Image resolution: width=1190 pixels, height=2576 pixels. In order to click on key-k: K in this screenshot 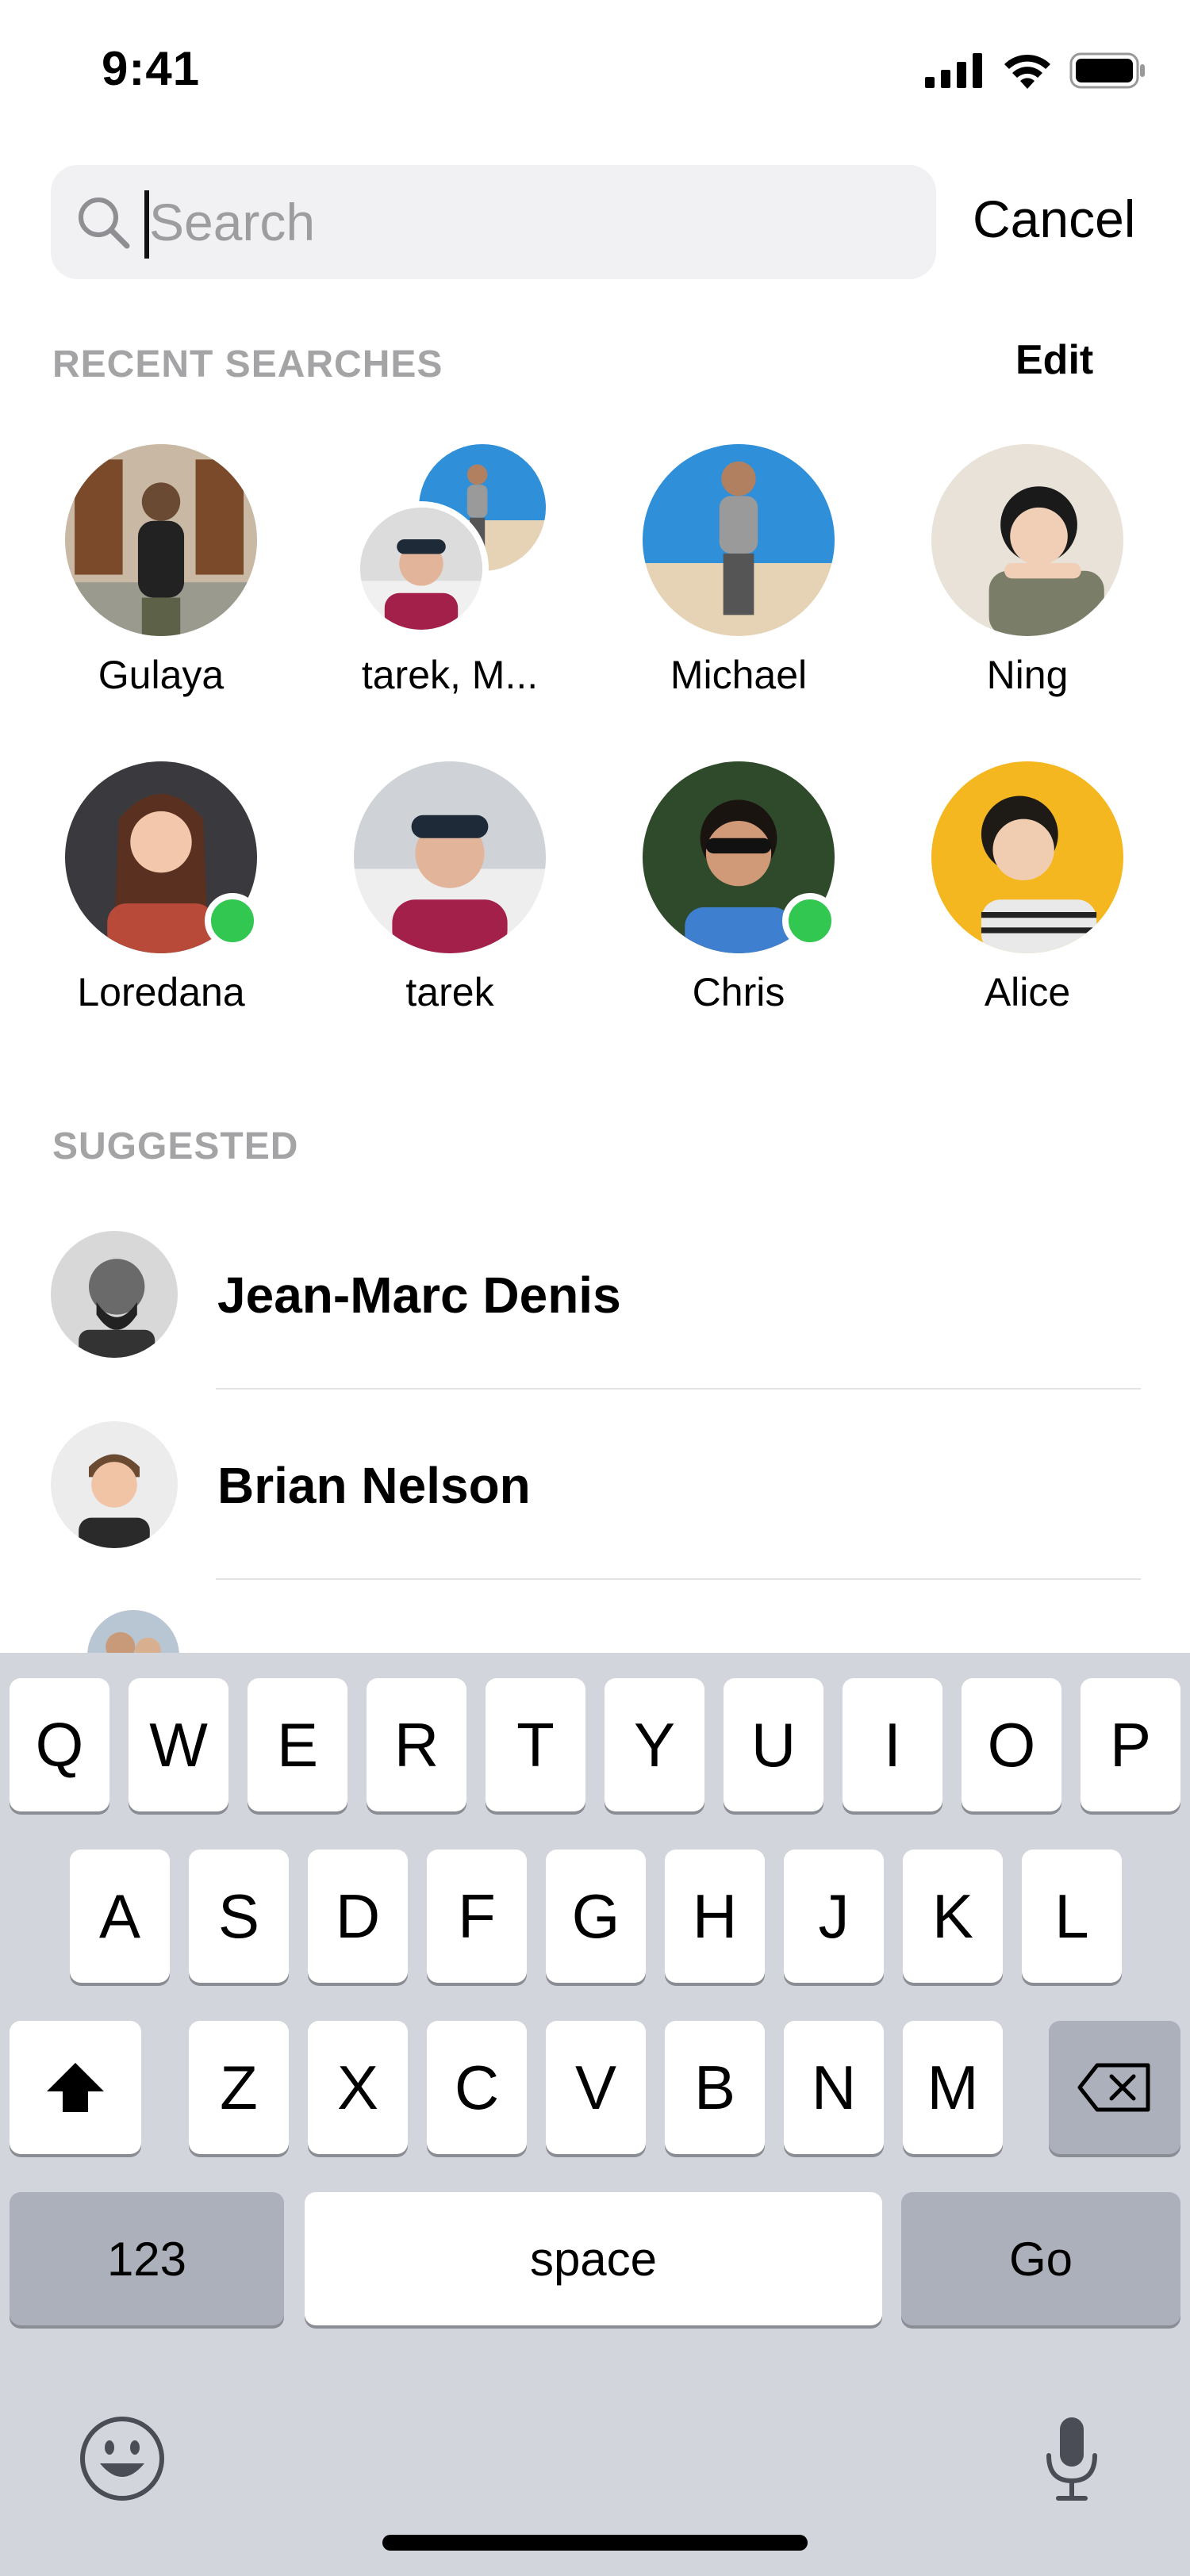, I will do `click(953, 1917)`.